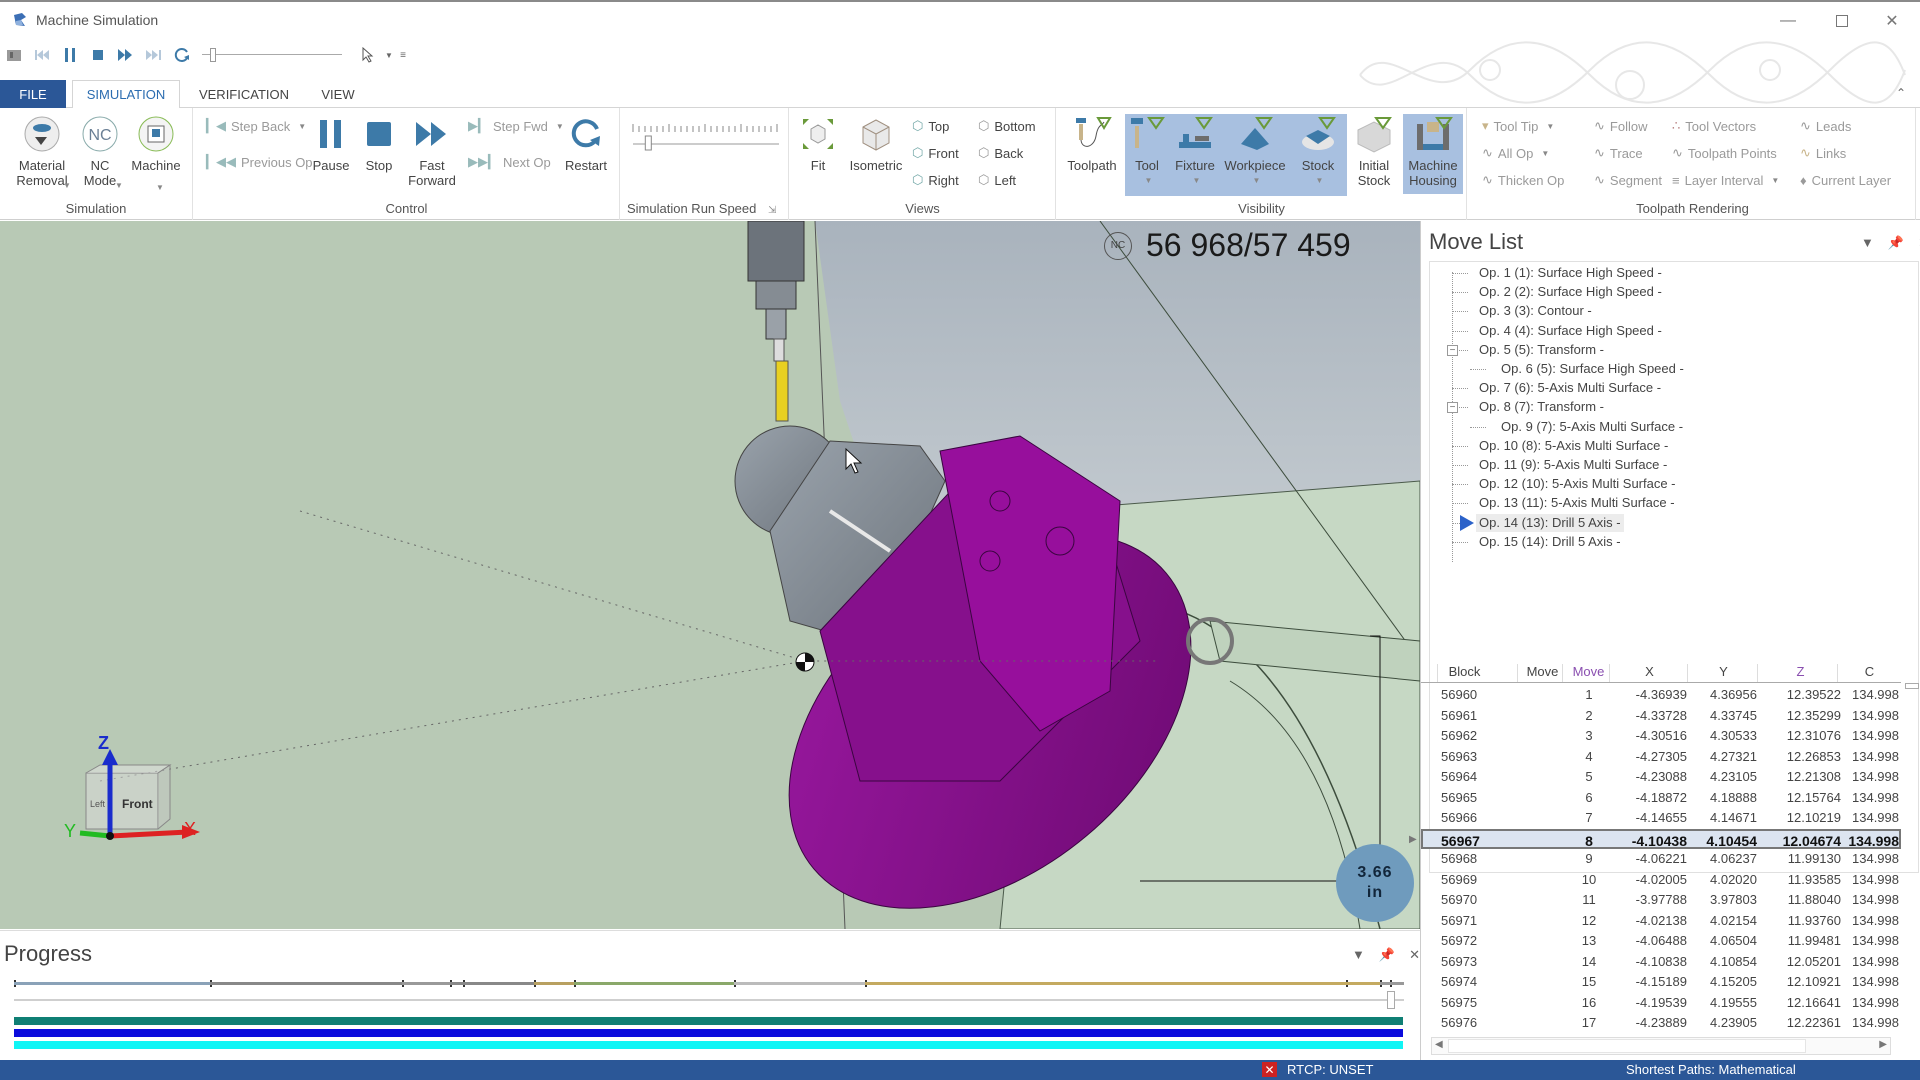 Image resolution: width=1920 pixels, height=1080 pixels. I want to click on table-row: 56961 2 -4.33728 4.33745 12.35299 134.998, so click(1661, 716).